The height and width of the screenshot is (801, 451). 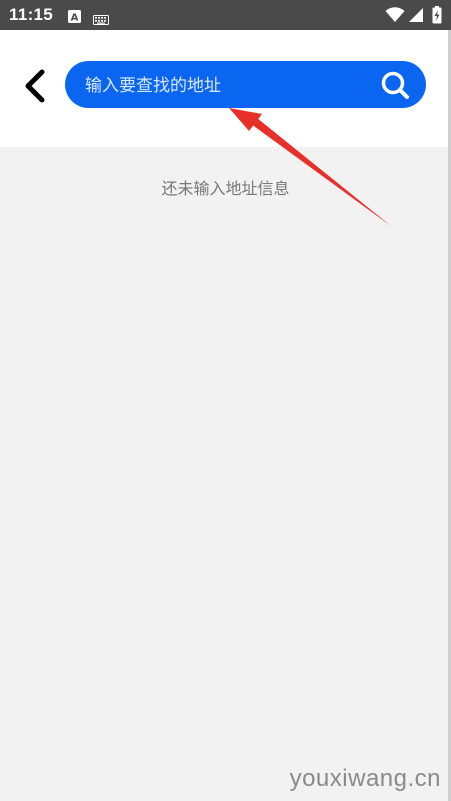 I want to click on search-bar, so click(x=245, y=85).